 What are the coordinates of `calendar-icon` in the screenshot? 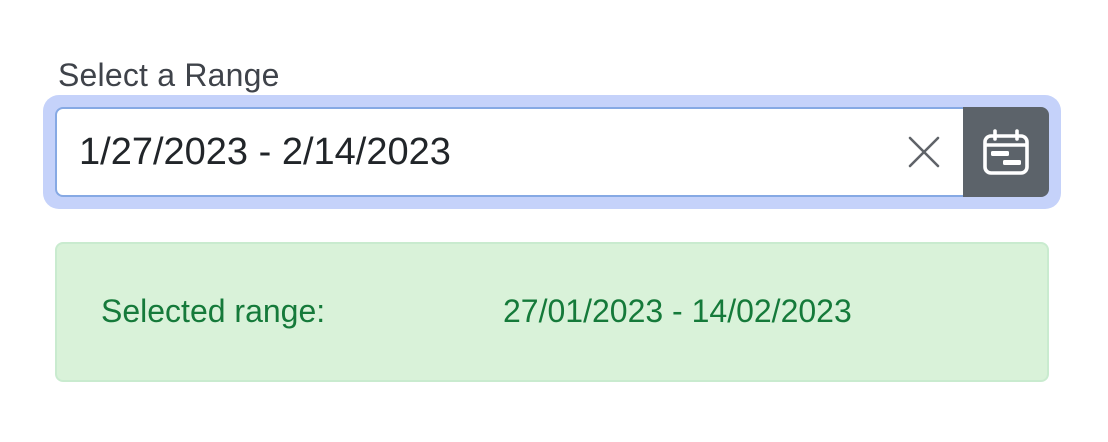 It's located at (1006, 152).